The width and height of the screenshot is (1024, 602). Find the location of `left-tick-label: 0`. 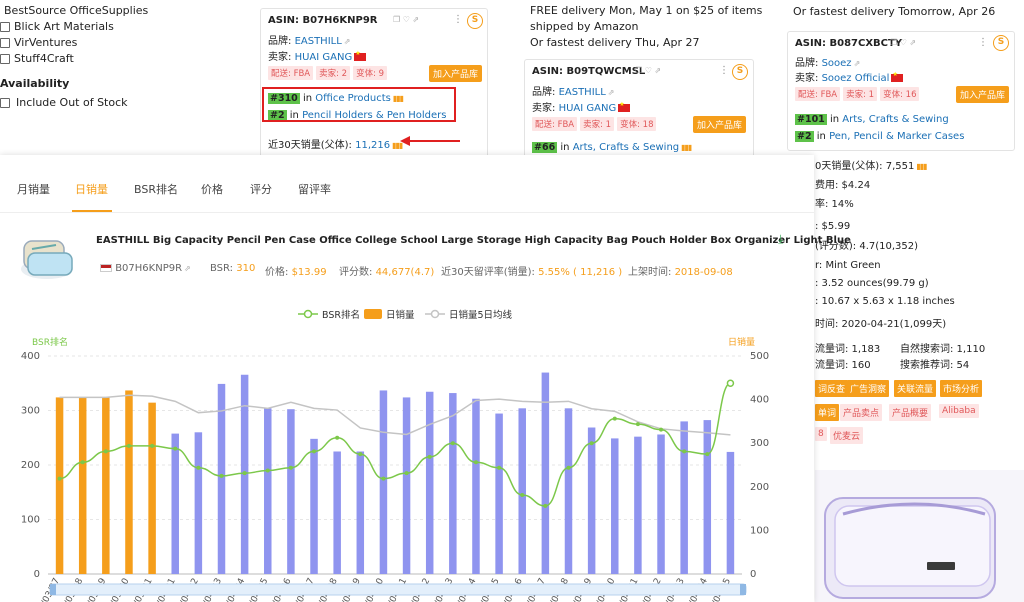

left-tick-label: 0 is located at coordinates (37, 574).